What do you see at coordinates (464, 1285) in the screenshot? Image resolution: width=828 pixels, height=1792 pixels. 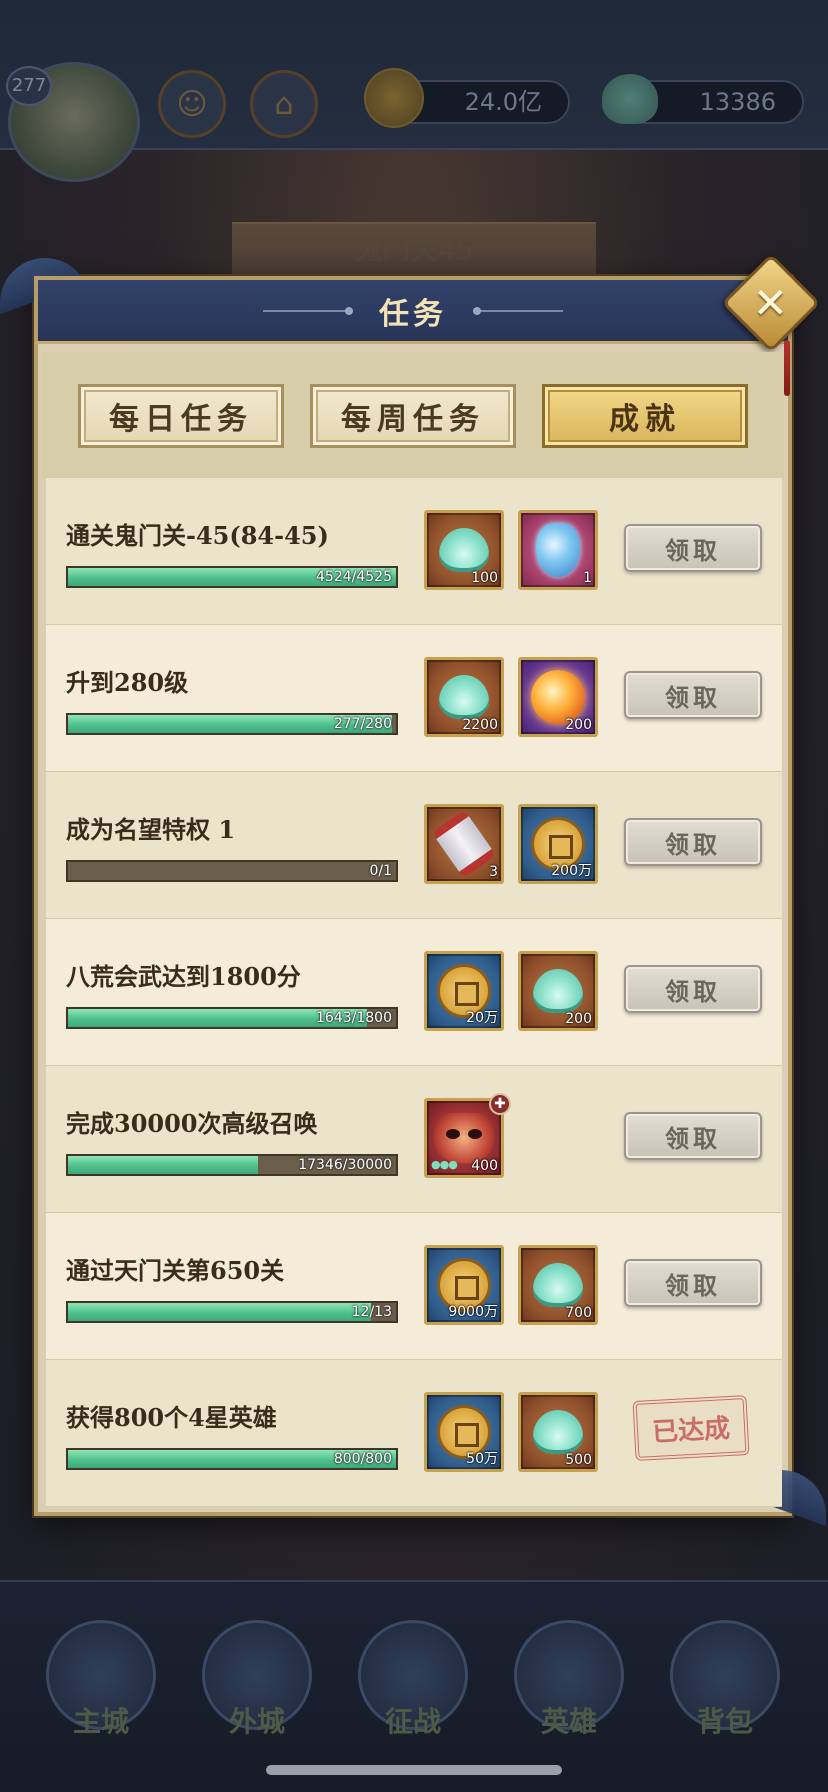 I see `reward-slot: 9000万` at bounding box center [464, 1285].